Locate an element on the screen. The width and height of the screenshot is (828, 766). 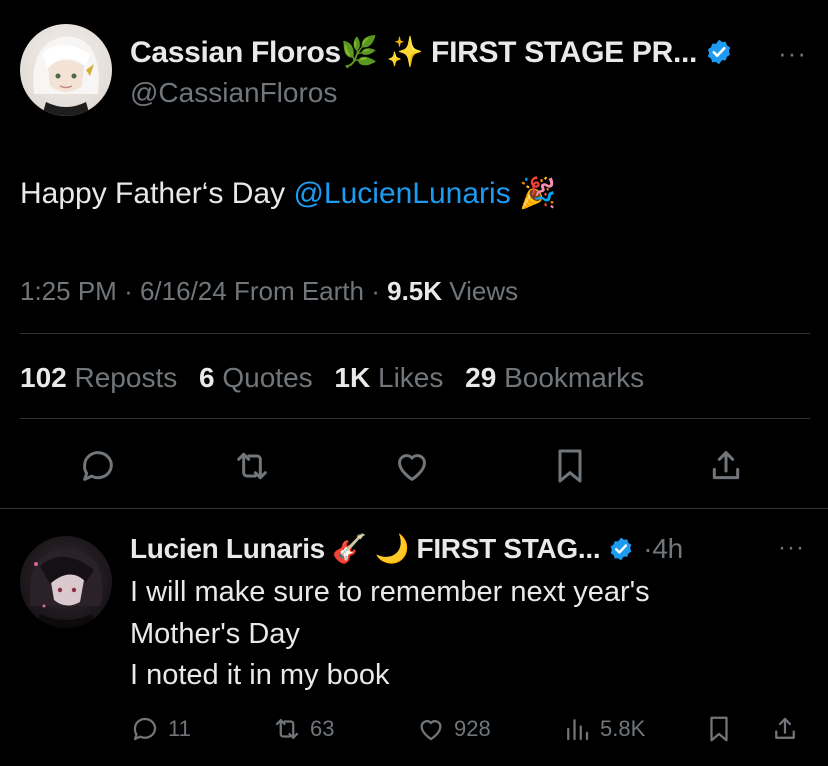
mention-link: @LucienLunaris is located at coordinates (401, 193).